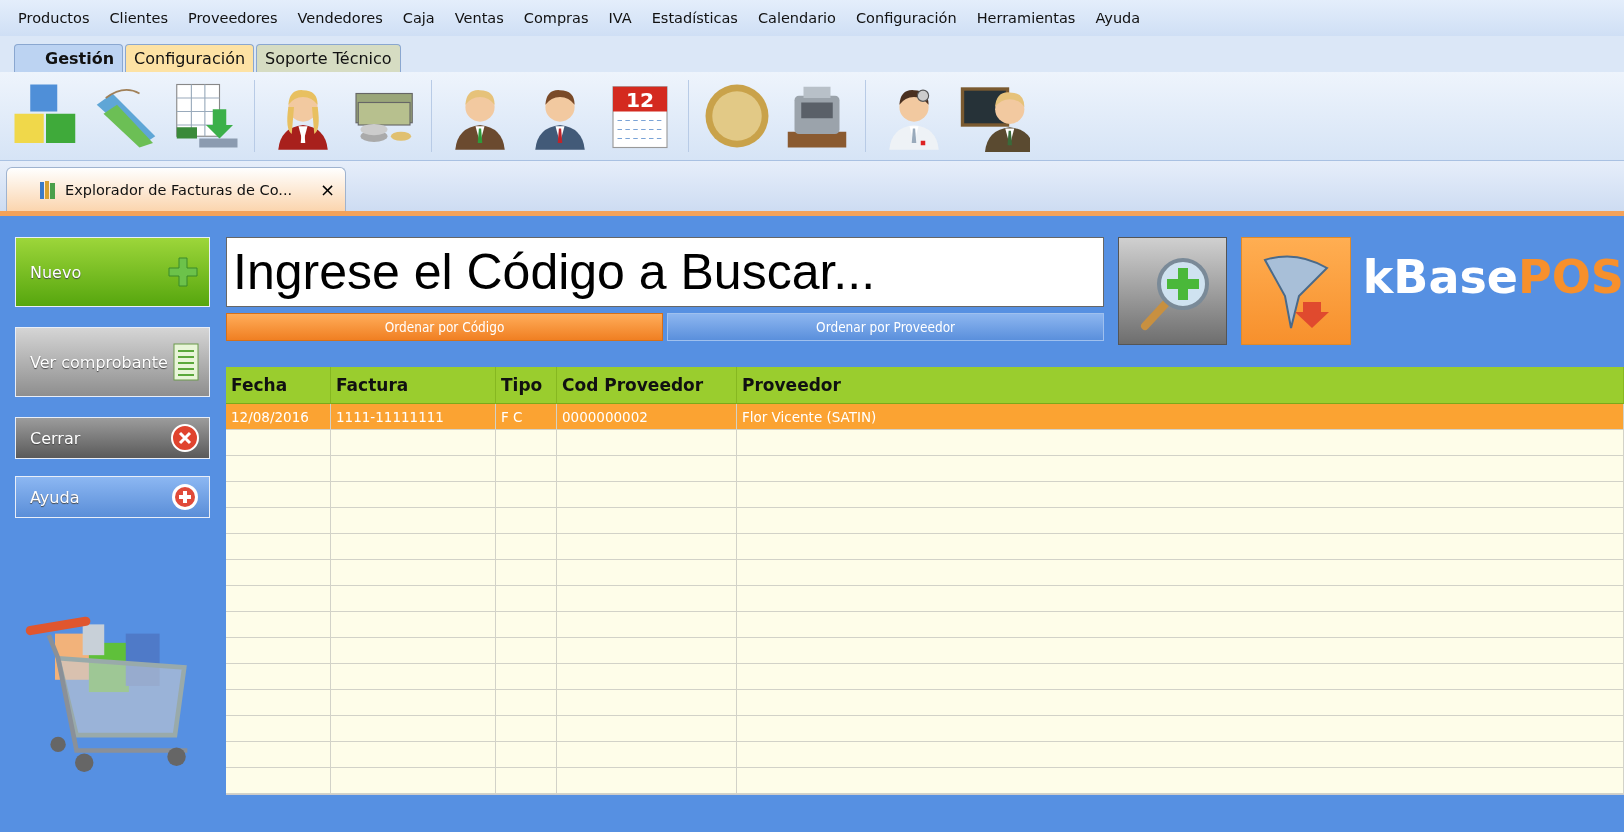 Image resolution: width=1624 pixels, height=832 pixels. What do you see at coordinates (413, 385) in the screenshot?
I see `column-header: Factura` at bounding box center [413, 385].